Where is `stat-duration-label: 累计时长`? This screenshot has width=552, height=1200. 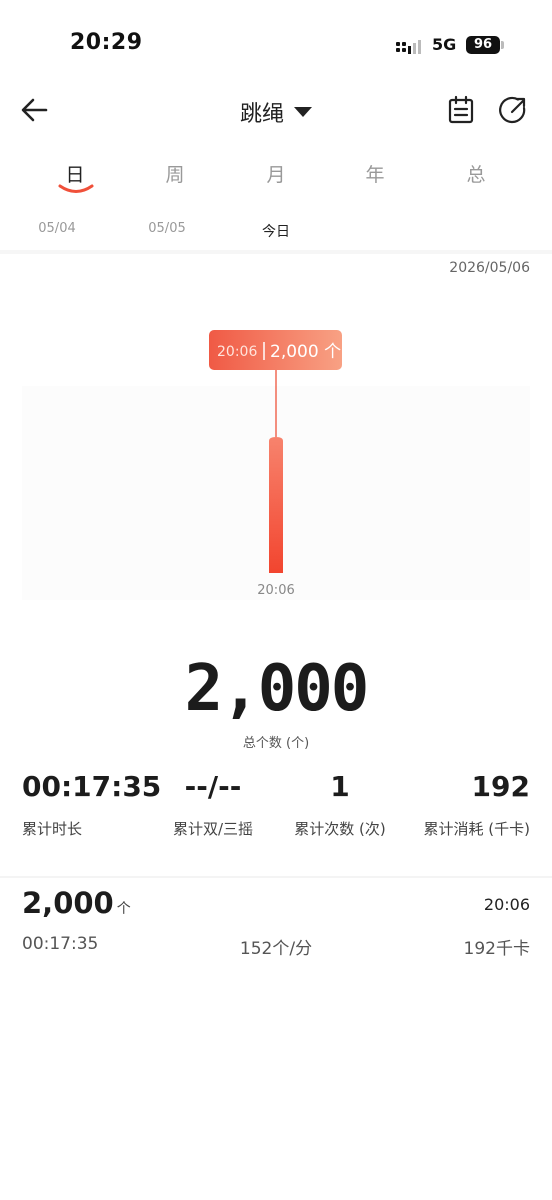
stat-duration-label: 累计时长 is located at coordinates (52, 829).